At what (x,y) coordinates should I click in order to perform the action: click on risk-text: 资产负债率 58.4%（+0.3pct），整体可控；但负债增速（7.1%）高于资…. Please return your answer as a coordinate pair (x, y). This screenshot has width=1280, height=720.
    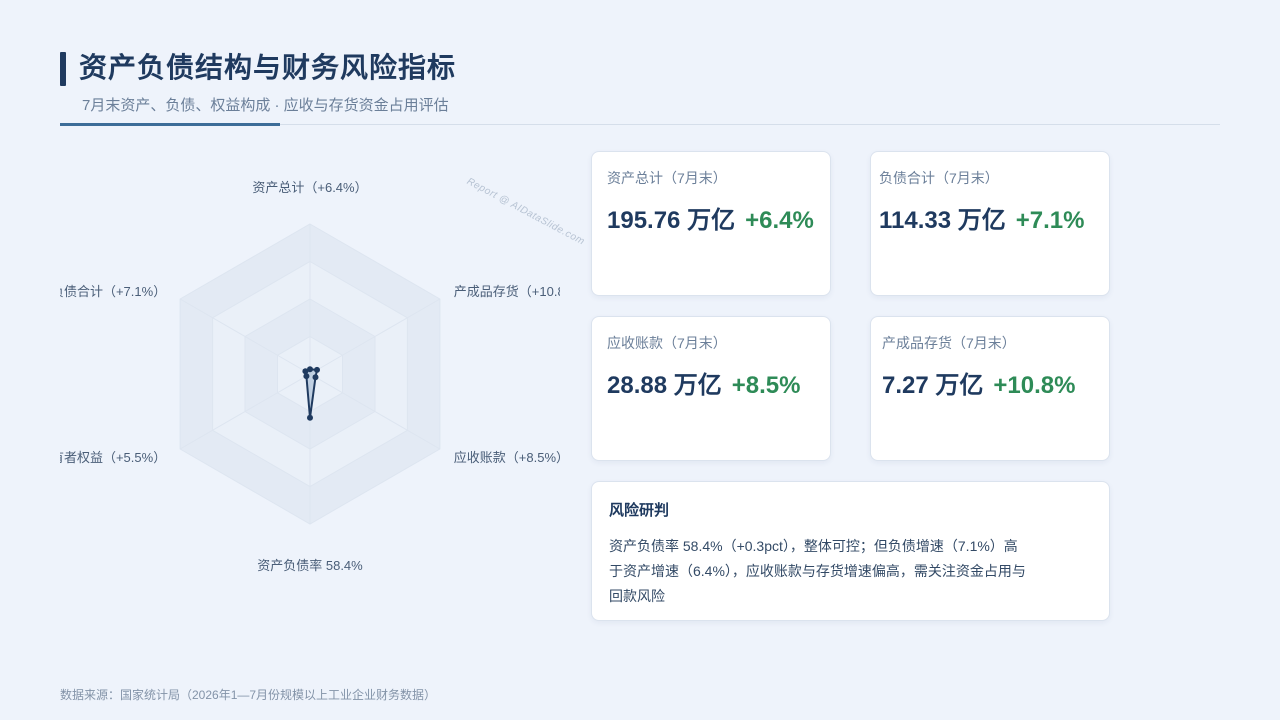
    Looking at the image, I should click on (817, 571).